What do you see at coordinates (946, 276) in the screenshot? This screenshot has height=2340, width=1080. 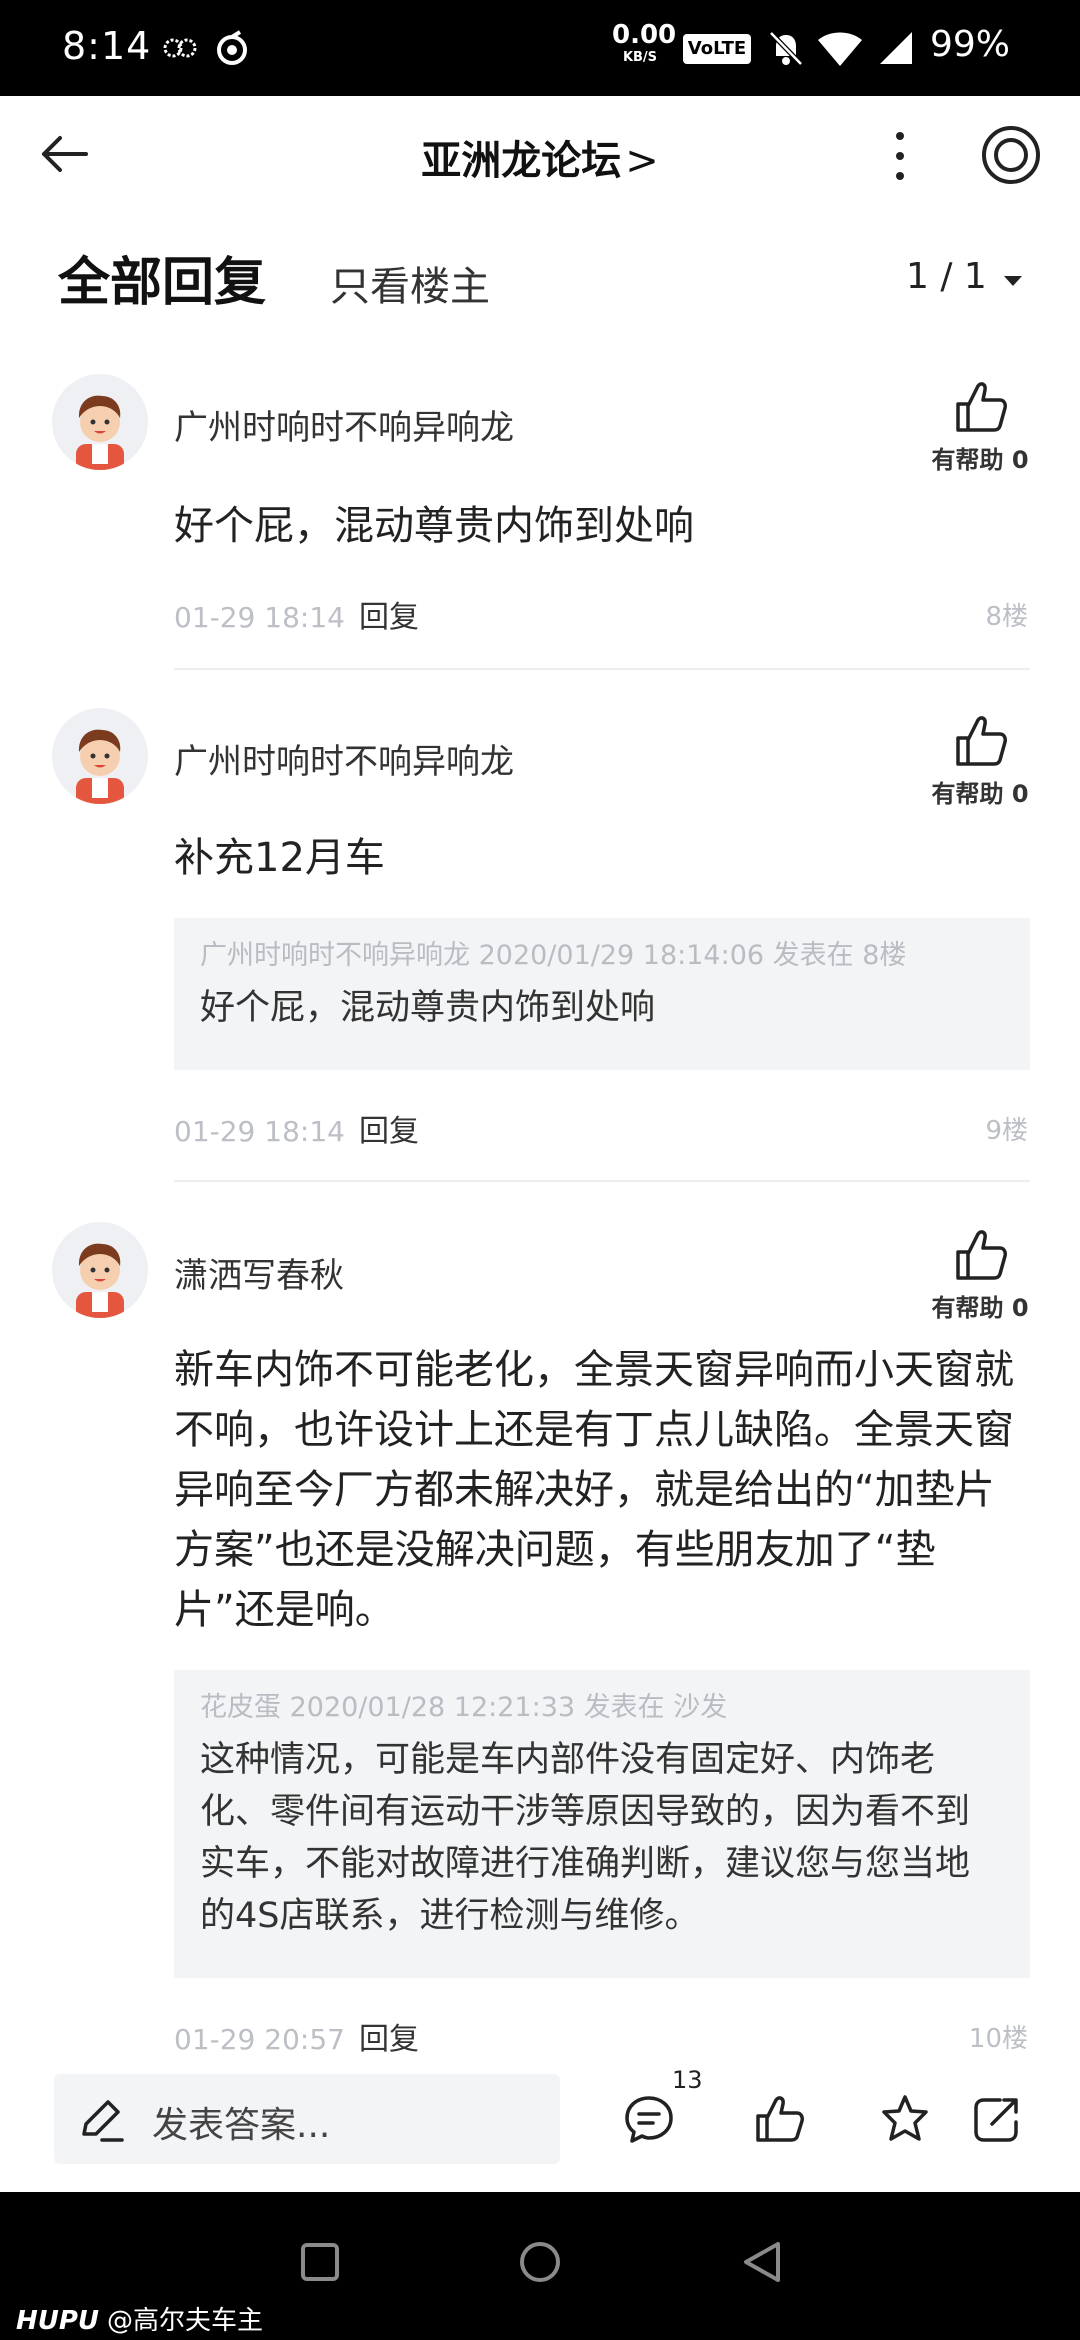 I see `page-selector: 1 / 1` at bounding box center [946, 276].